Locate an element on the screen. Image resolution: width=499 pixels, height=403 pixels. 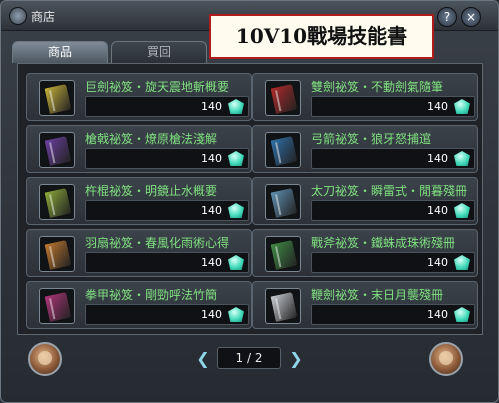
item-name: 雙劍祕笈・不動劍氣隨筆 is located at coordinates (377, 87).